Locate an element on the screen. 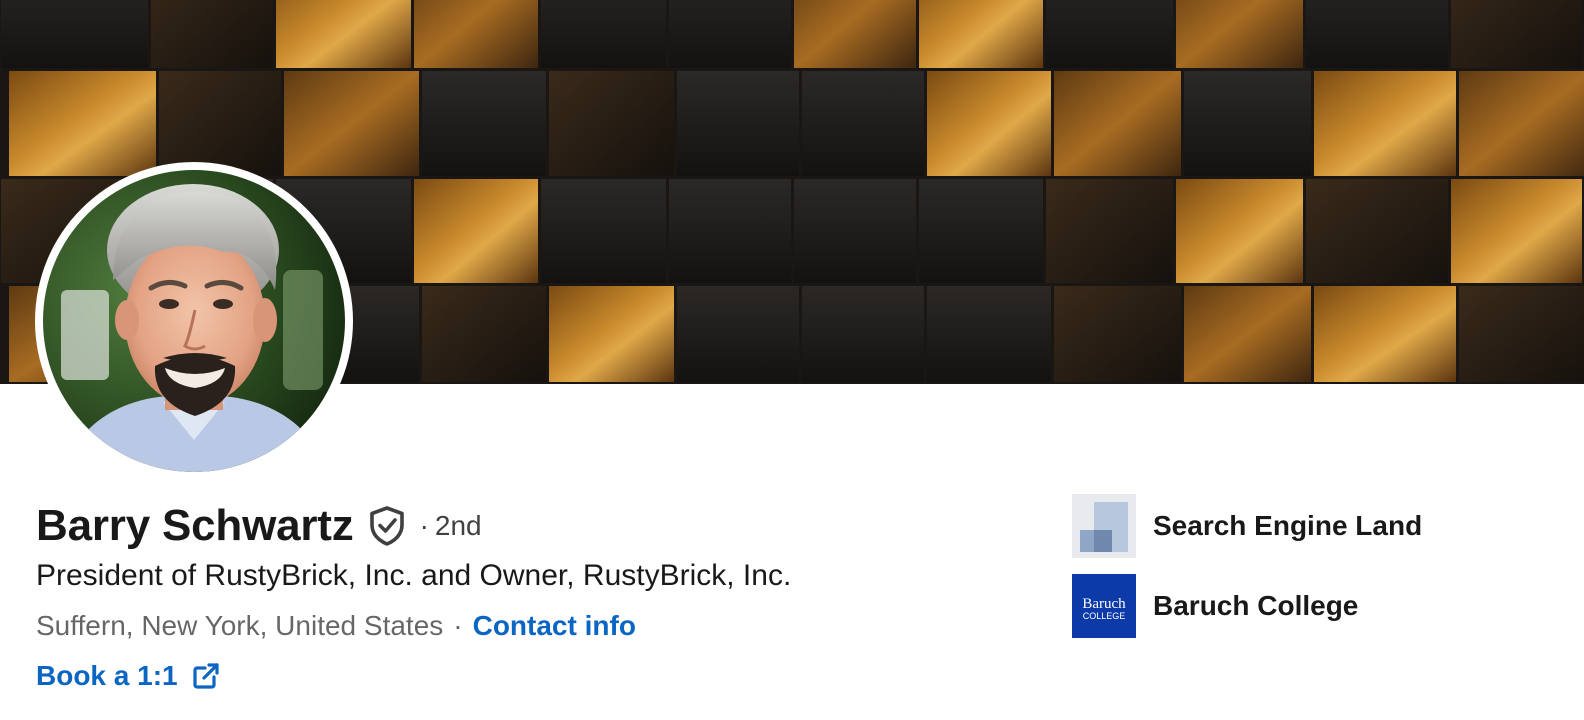  org-item-baruch-college: Baruch COLLEGE Baruch College is located at coordinates (1312, 606).